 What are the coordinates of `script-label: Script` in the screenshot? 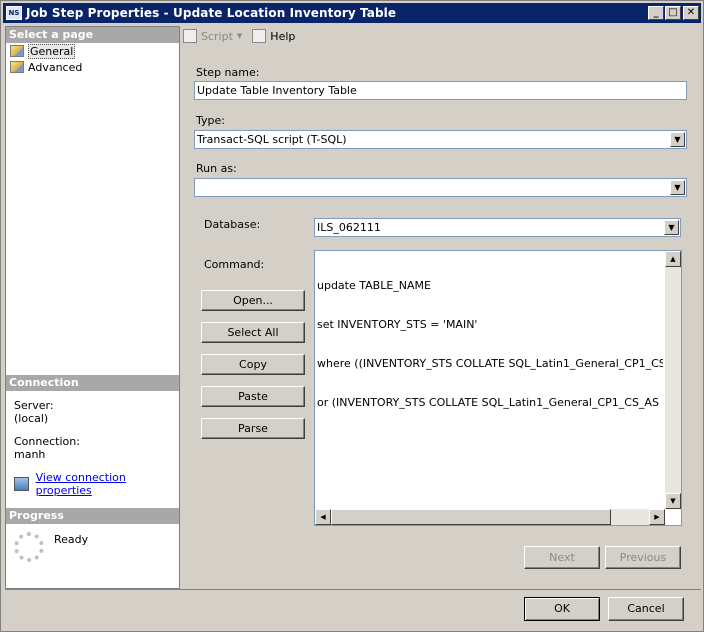 It's located at (217, 36).